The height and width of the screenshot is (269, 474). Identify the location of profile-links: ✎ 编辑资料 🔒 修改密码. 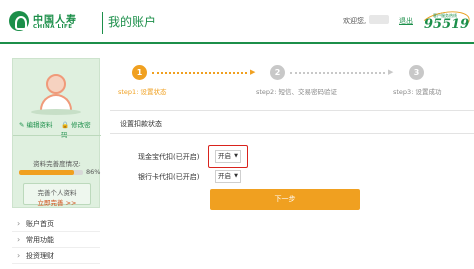
(57, 129).